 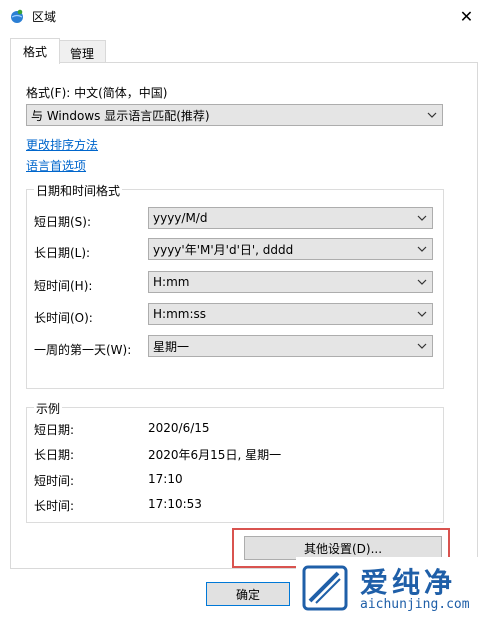 I want to click on short-time-select: H:mm, so click(x=290, y=282).